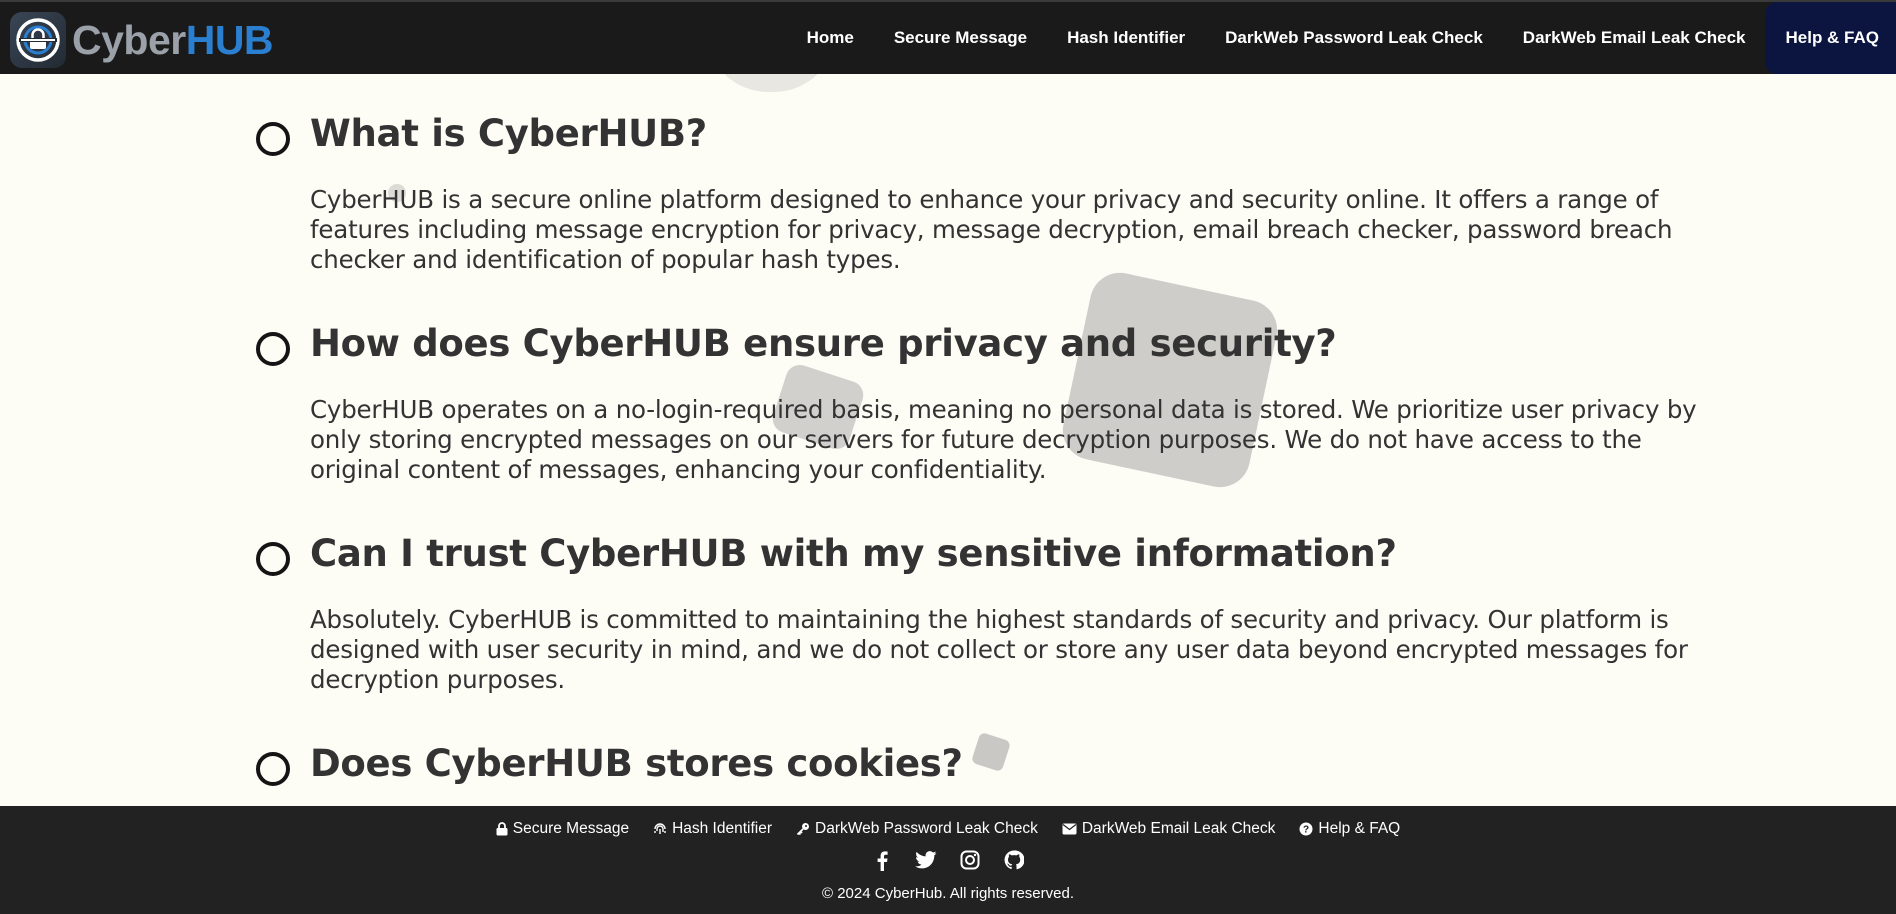 This screenshot has width=1896, height=914. What do you see at coordinates (1178, 828) in the screenshot?
I see `footer-link-label: DarkWeb Email Leak Check` at bounding box center [1178, 828].